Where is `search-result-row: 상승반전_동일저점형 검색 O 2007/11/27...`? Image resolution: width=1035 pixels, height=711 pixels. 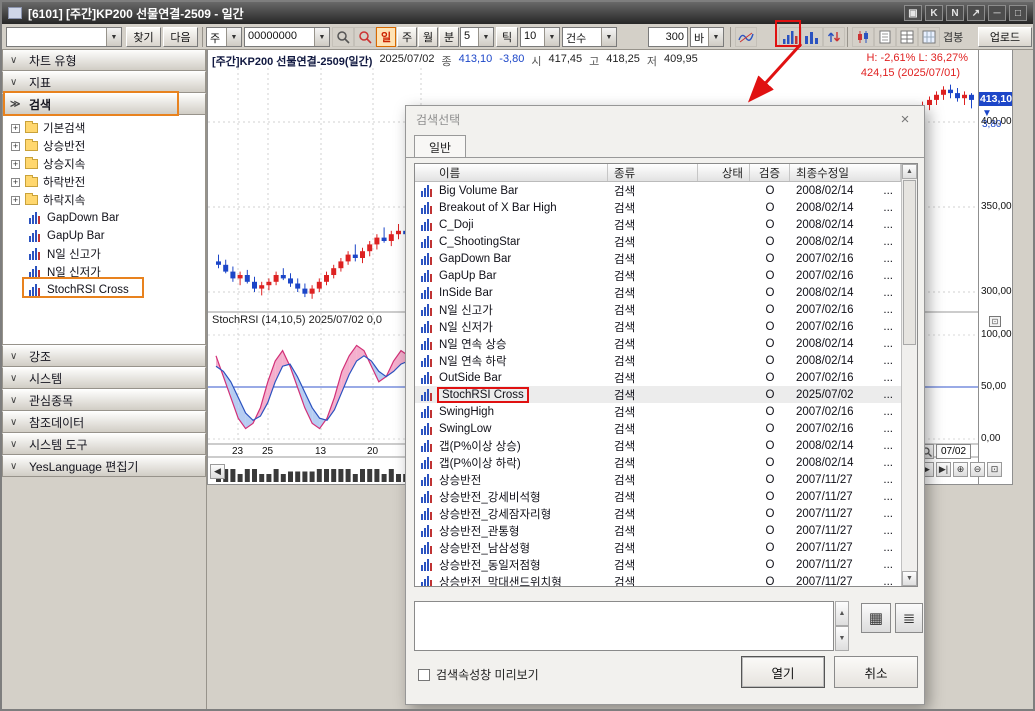
search-result-row: 상승반전_동일저점형 검색 O 2007/11/27... is located at coordinates (658, 564).